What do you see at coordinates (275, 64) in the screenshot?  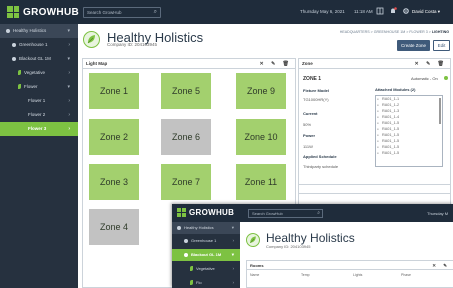 I see `light-map-tools: ✕ ✎ 🗑` at bounding box center [275, 64].